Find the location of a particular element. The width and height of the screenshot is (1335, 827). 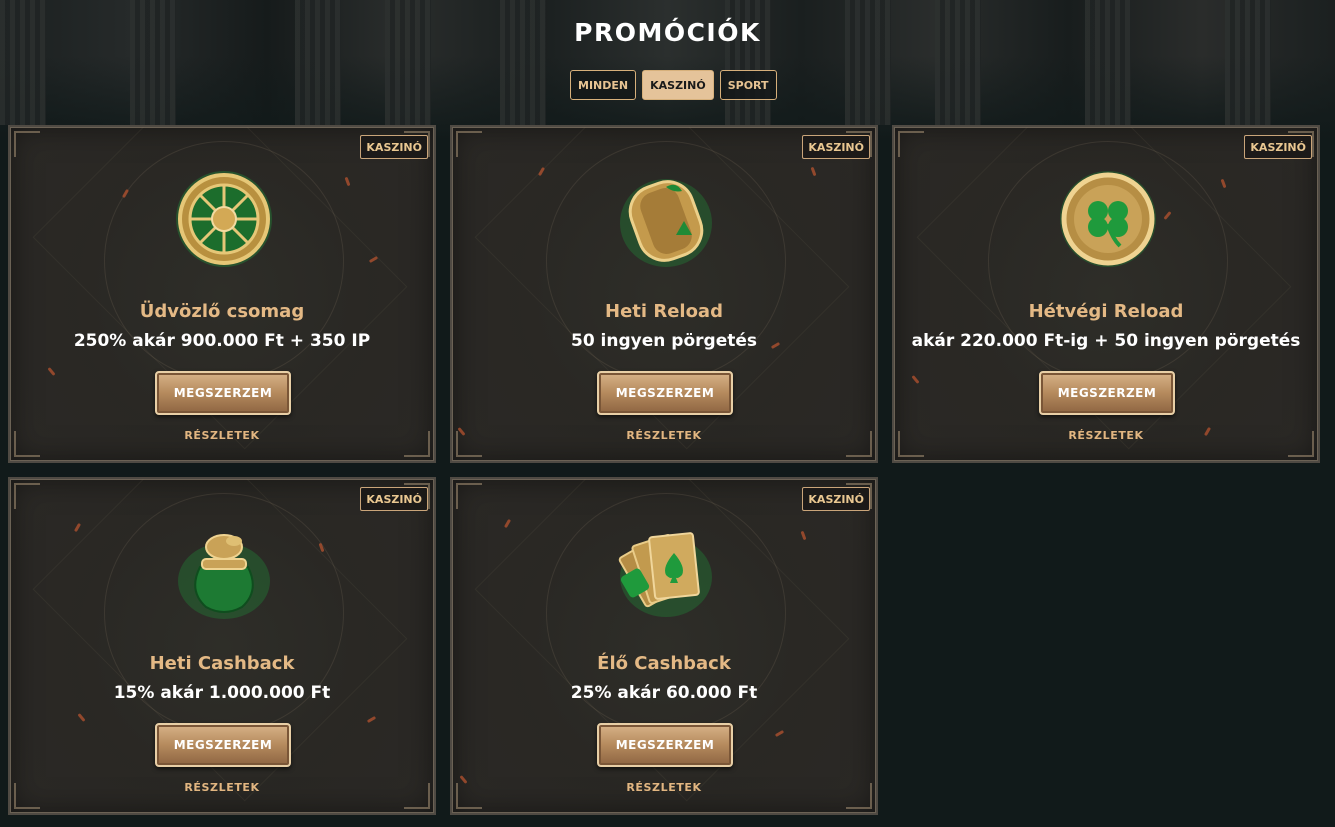

roulette-wheel-icon is located at coordinates (224, 219).